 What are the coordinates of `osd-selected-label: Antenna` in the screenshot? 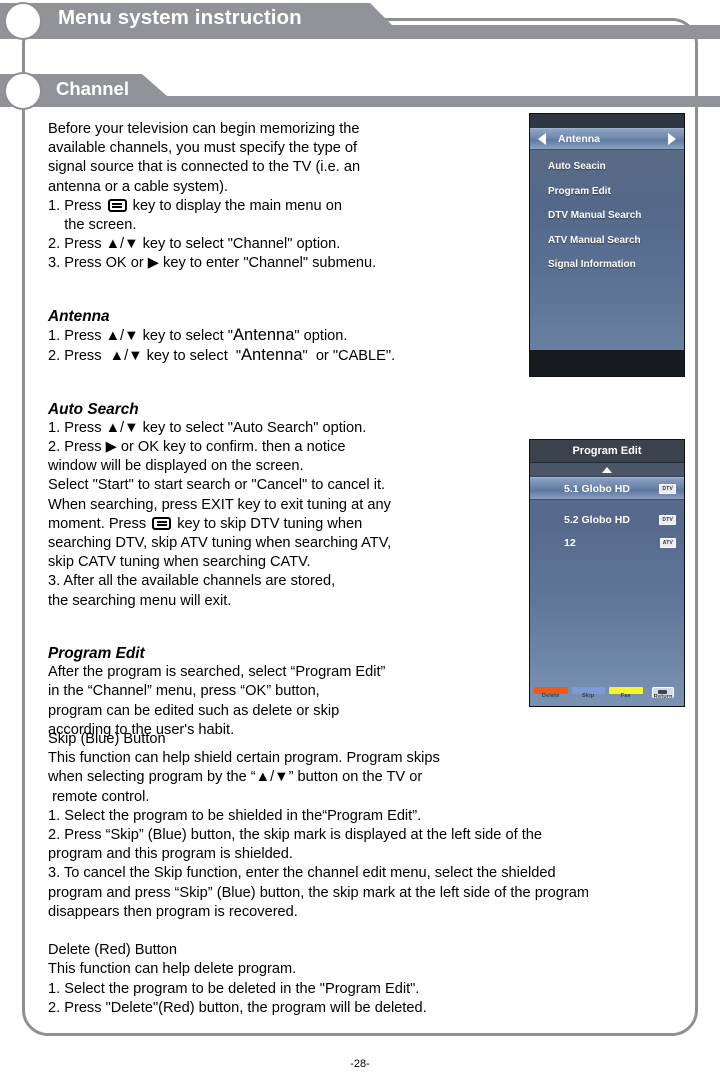 It's located at (579, 139).